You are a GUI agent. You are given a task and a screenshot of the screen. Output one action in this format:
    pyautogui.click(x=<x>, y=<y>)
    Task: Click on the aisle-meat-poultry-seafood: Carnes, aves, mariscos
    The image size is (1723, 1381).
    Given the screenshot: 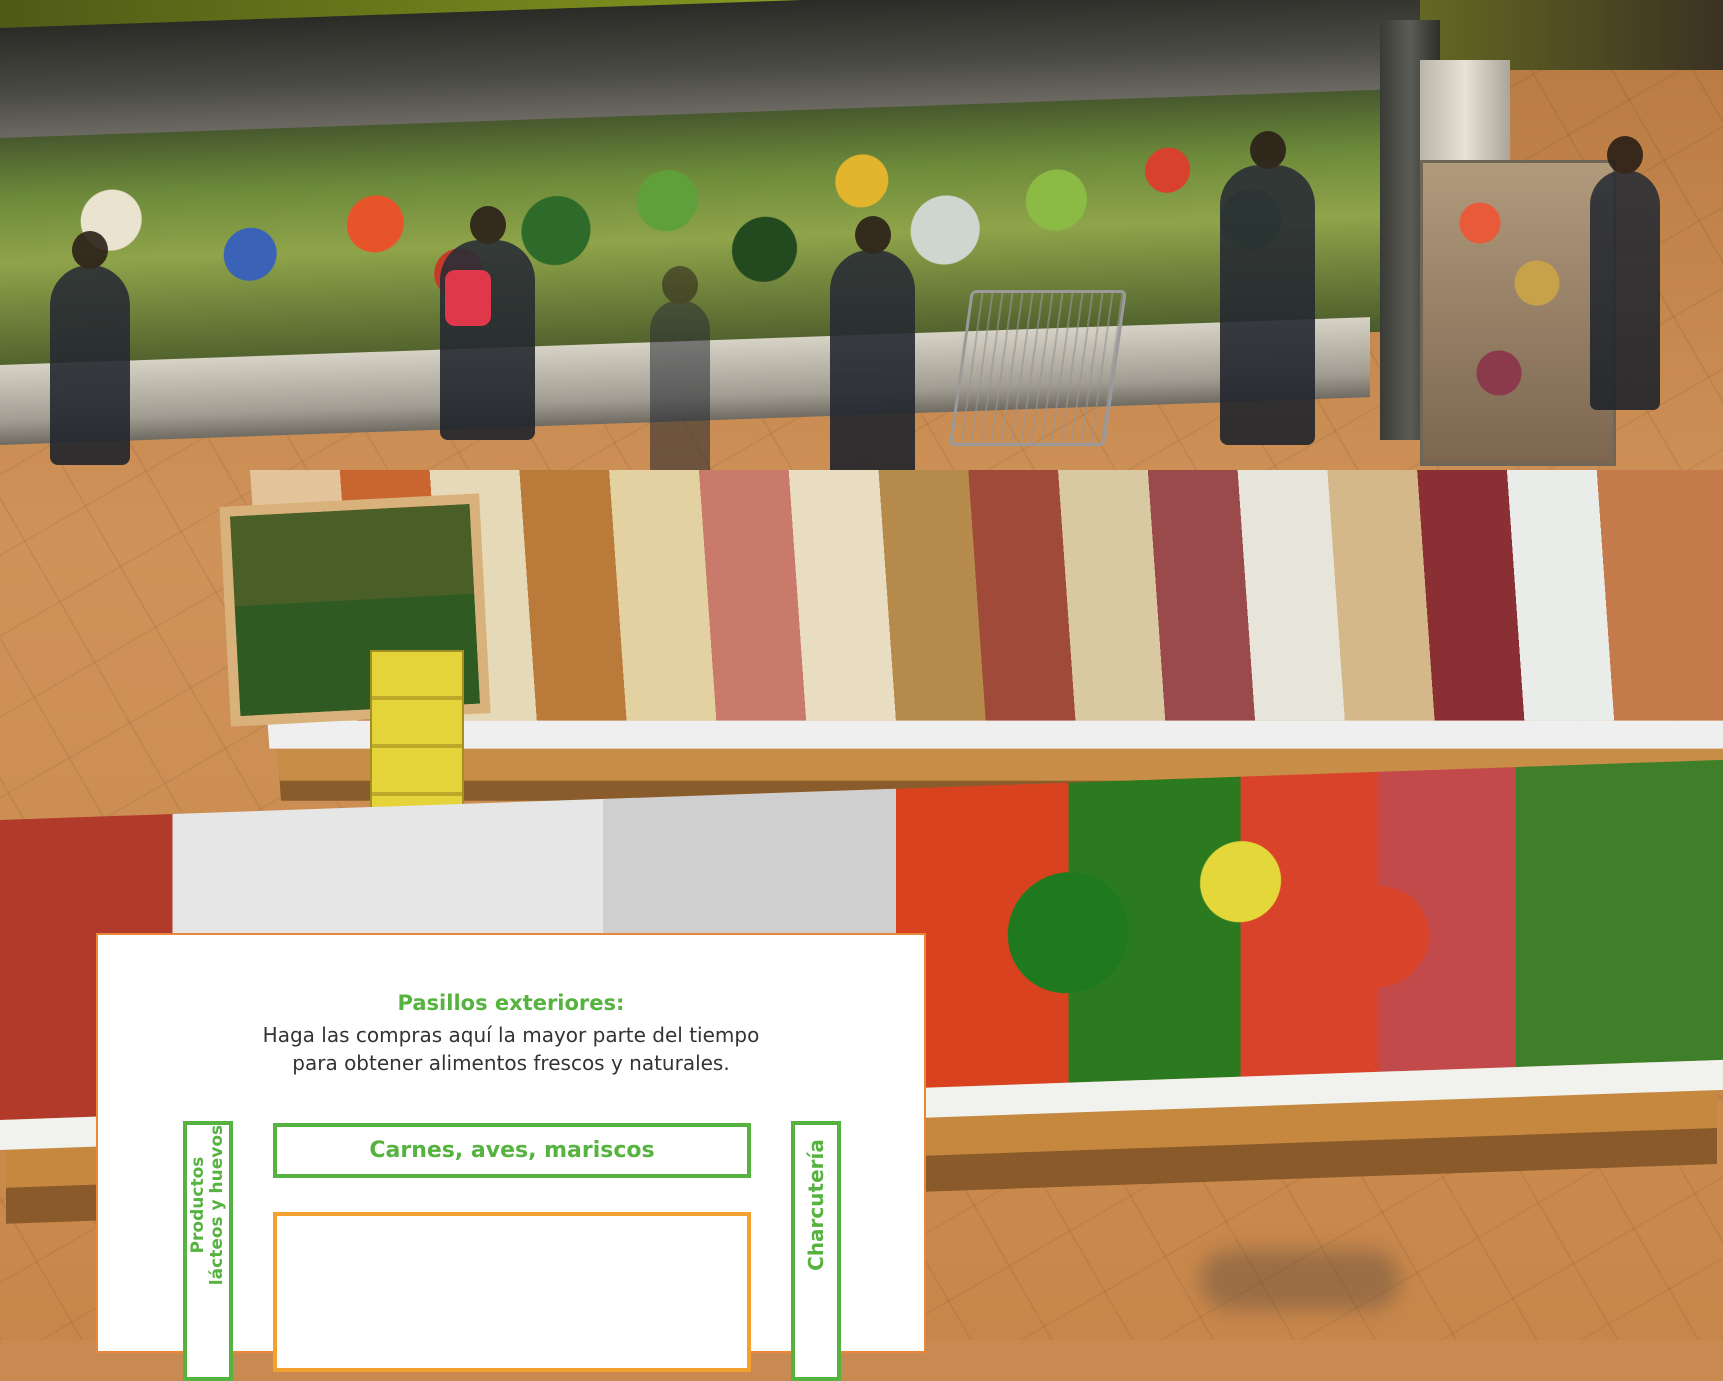 What is the action you would take?
    pyautogui.click(x=512, y=1150)
    